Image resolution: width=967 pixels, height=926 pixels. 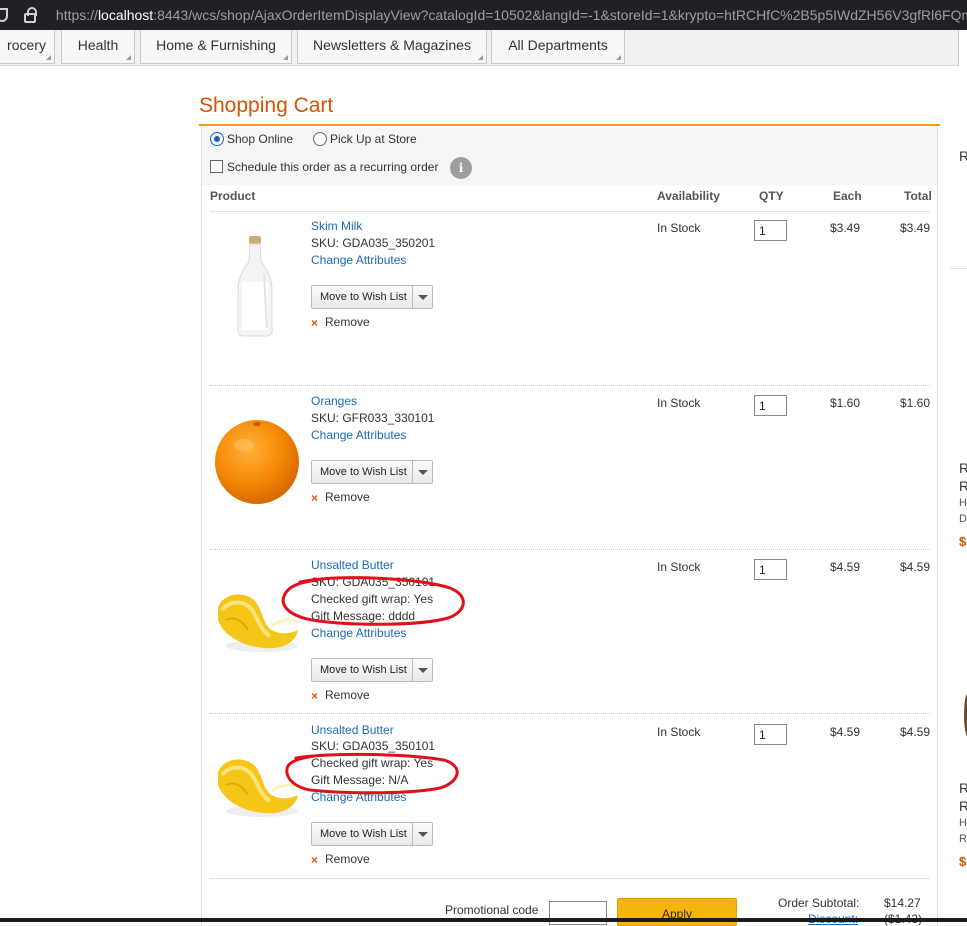 I want to click on product-sku: SKU: GFR033_330101, so click(x=373, y=418).